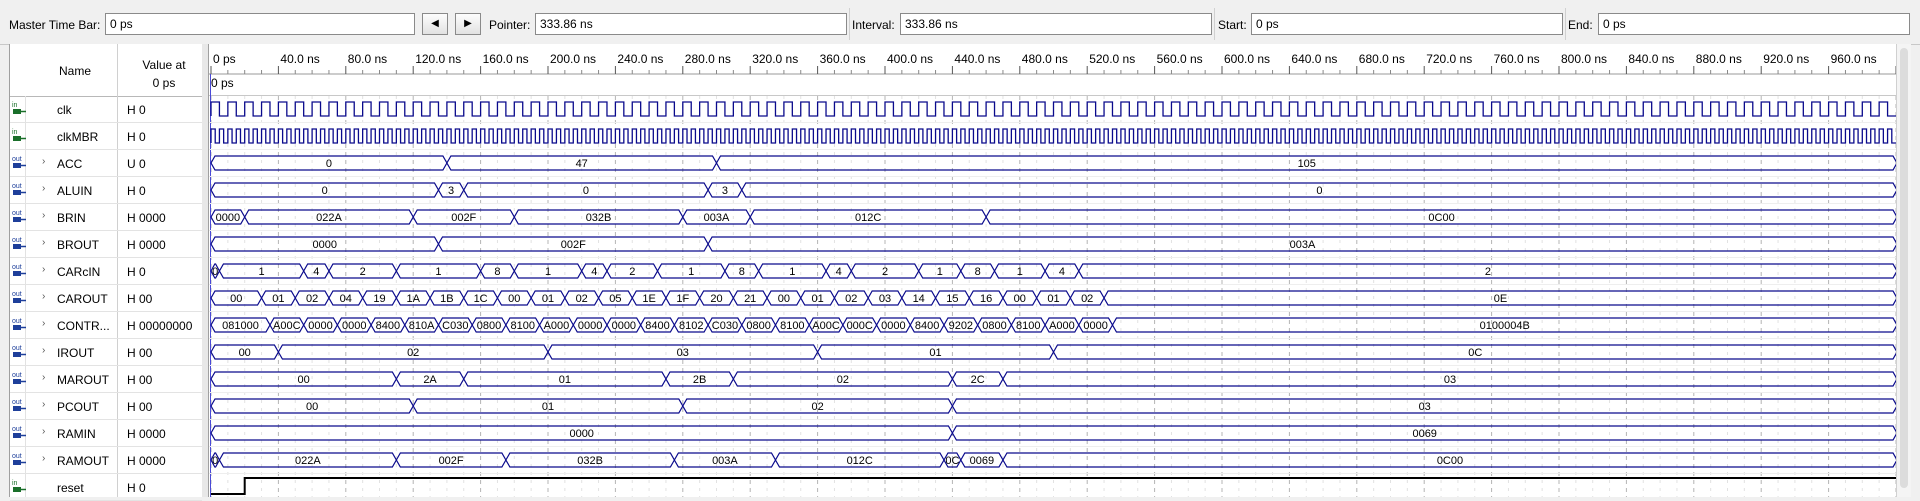 This screenshot has width=1920, height=501. I want to click on clock-trace, so click(1053, 136).